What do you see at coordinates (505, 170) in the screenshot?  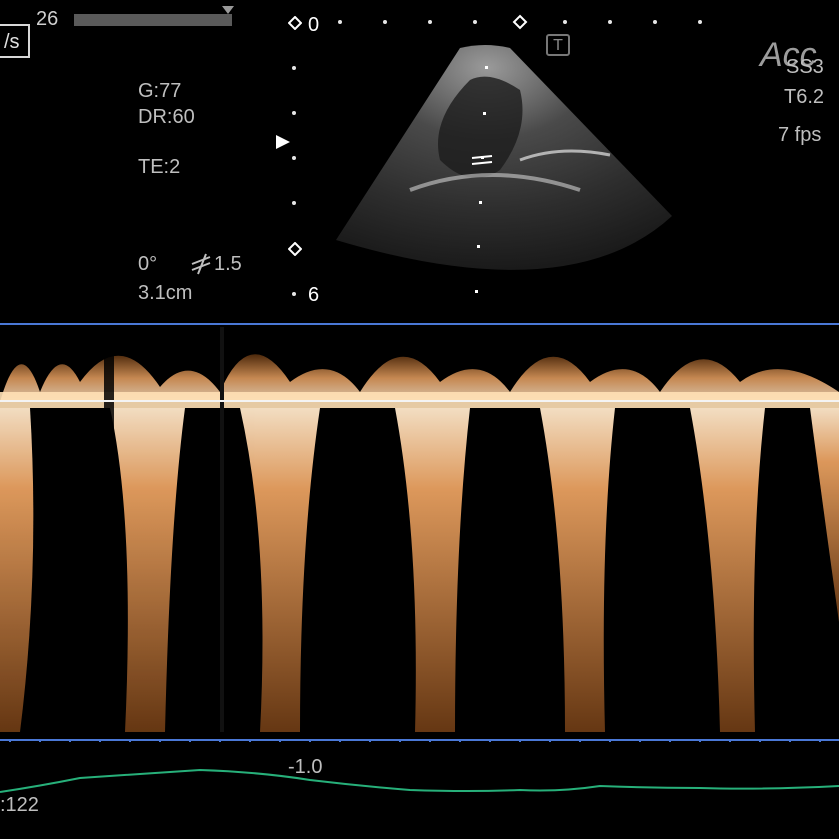 I see `bmode-sector-image` at bounding box center [505, 170].